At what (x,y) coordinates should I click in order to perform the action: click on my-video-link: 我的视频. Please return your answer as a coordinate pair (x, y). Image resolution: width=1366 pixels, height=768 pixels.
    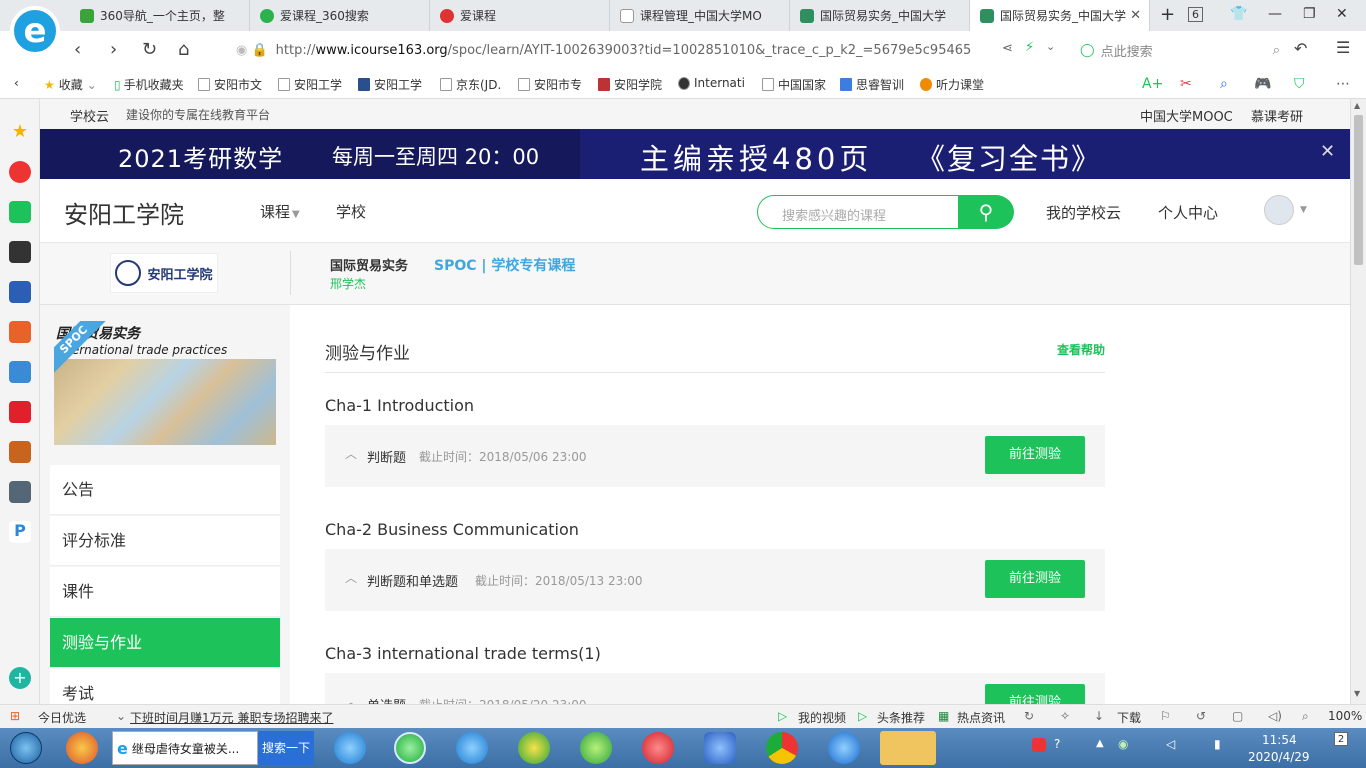
    Looking at the image, I should click on (822, 717).